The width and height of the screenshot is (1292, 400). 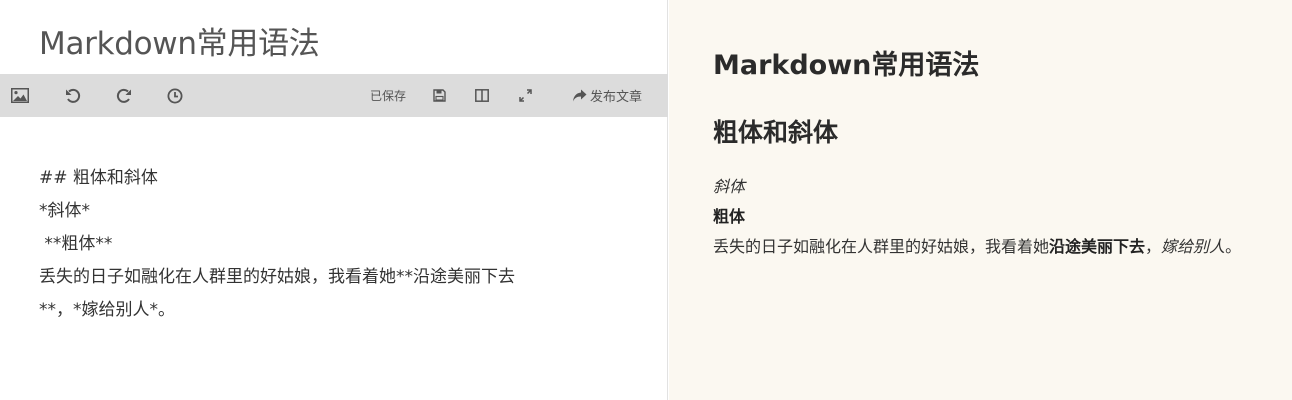 I want to click on paragraph-plain-text: 丢失的日子如融化在人群里的好姑娘，我看着她, so click(x=881, y=246).